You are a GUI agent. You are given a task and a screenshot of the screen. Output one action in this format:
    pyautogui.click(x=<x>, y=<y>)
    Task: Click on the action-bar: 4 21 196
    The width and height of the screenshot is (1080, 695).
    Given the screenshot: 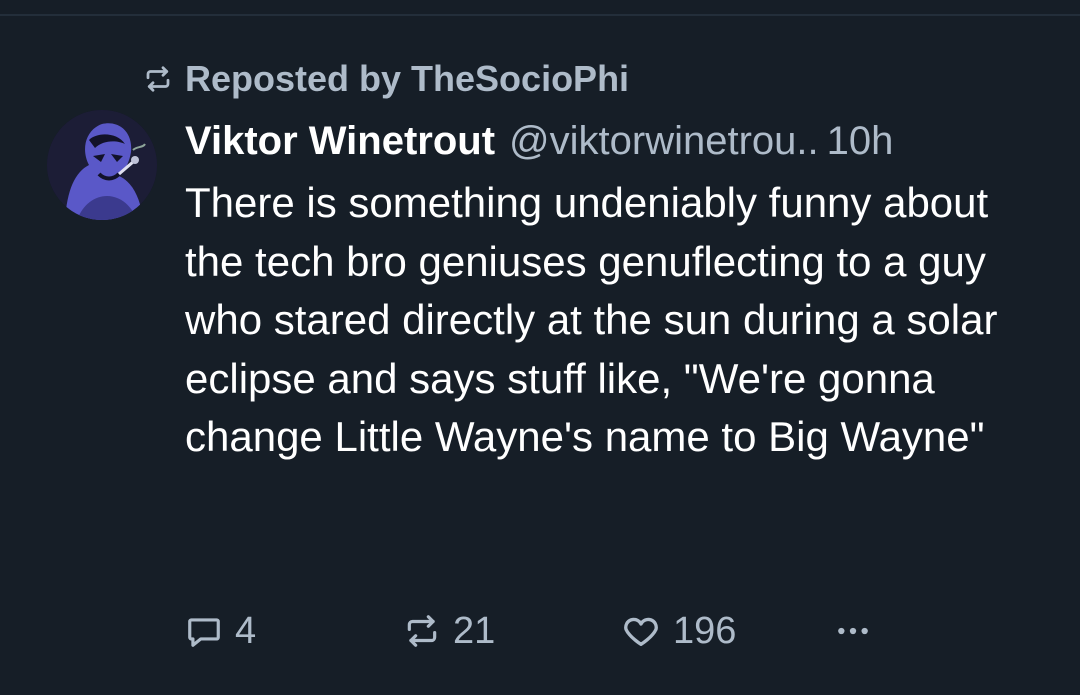 What is the action you would take?
    pyautogui.click(x=545, y=631)
    